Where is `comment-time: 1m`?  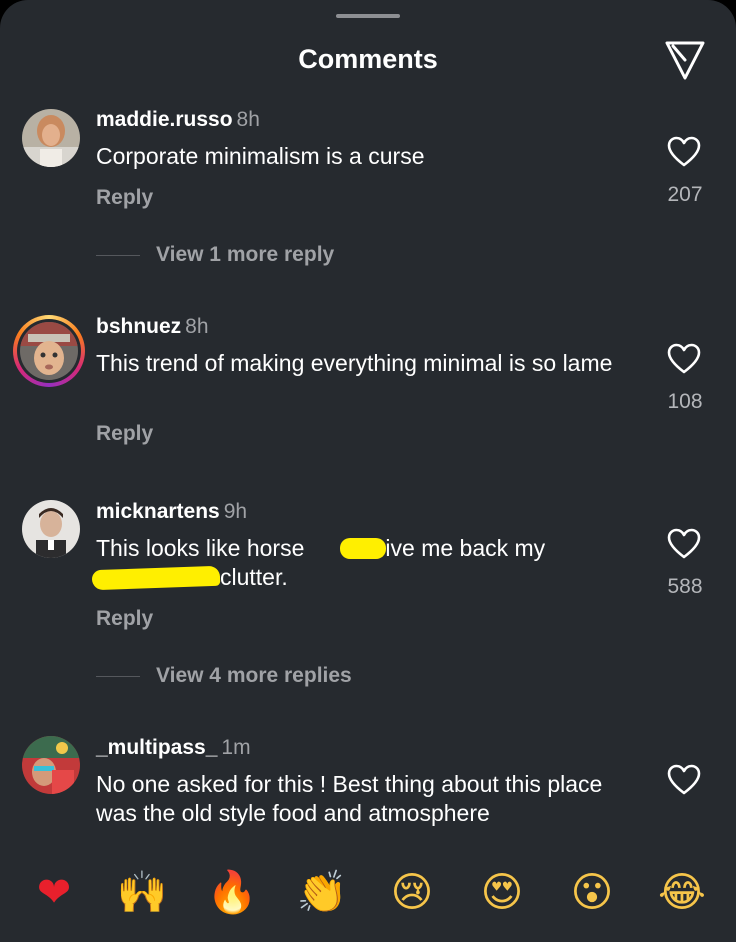 comment-time: 1m is located at coordinates (236, 747).